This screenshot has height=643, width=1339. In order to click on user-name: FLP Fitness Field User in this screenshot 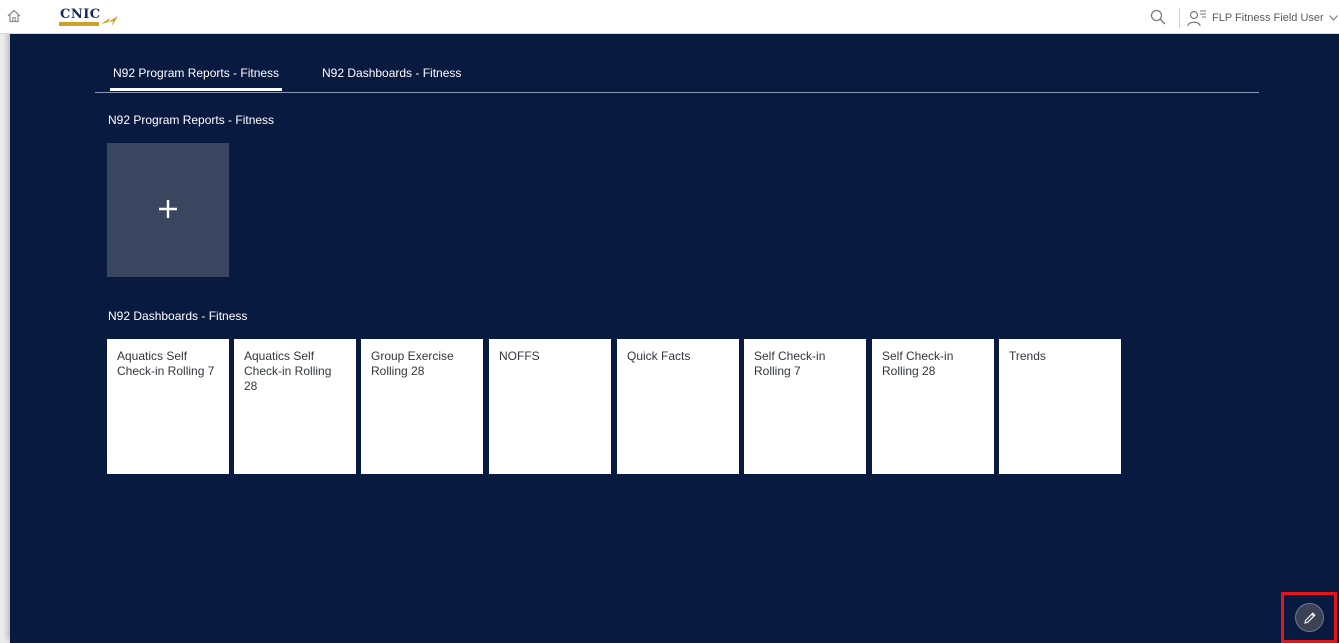, I will do `click(1268, 18)`.